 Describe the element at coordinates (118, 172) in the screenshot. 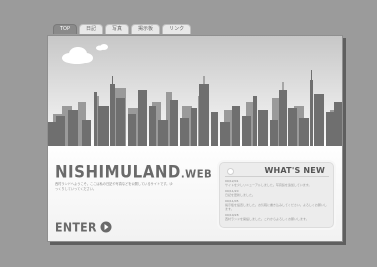

I see `logo-main: NISHIMULAND` at that location.